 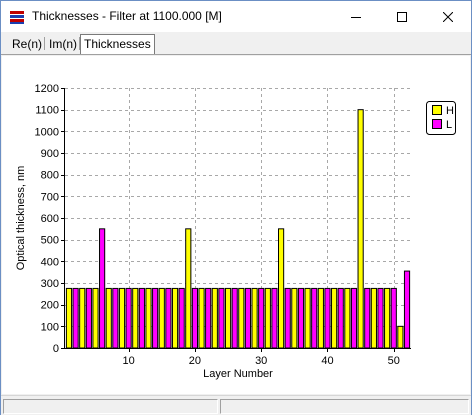 I want to click on close-icon, so click(x=448, y=16).